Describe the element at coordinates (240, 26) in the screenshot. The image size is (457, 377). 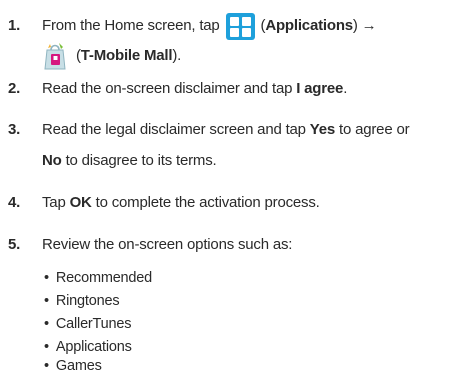
I see `applications-icon` at that location.